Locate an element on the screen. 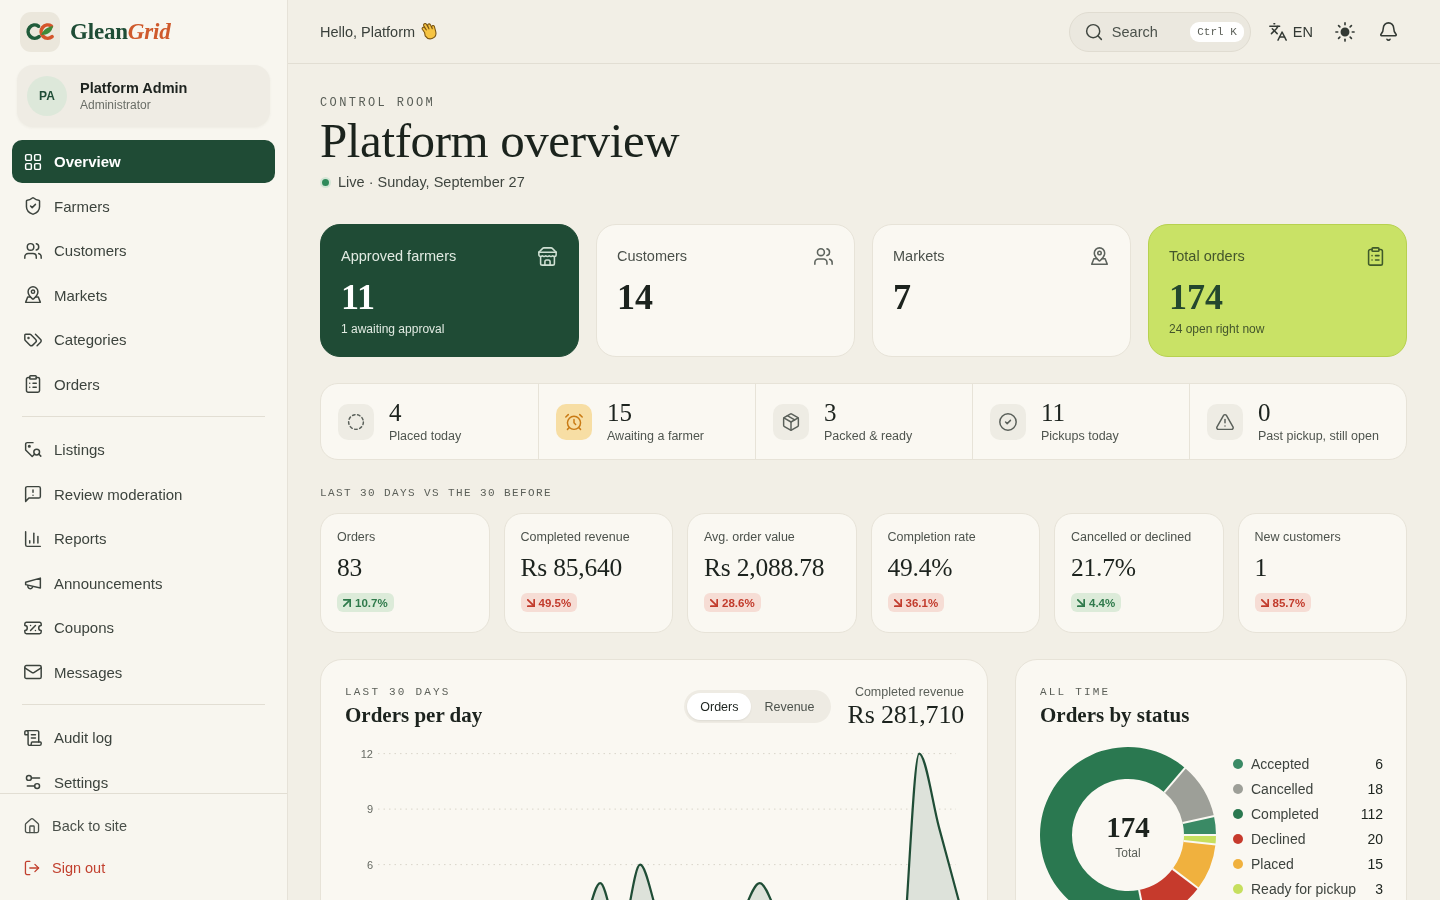 This screenshot has height=900, width=1440. nav-item: Settings is located at coordinates (143, 776).